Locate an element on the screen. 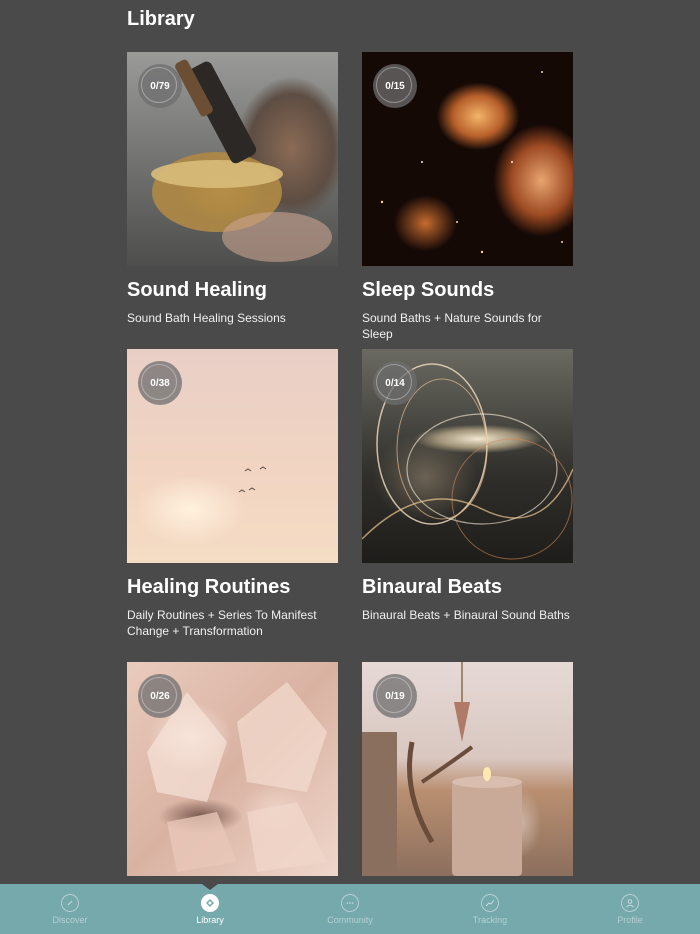 The height and width of the screenshot is (934, 700). progress-badge: 0/19 is located at coordinates (395, 696).